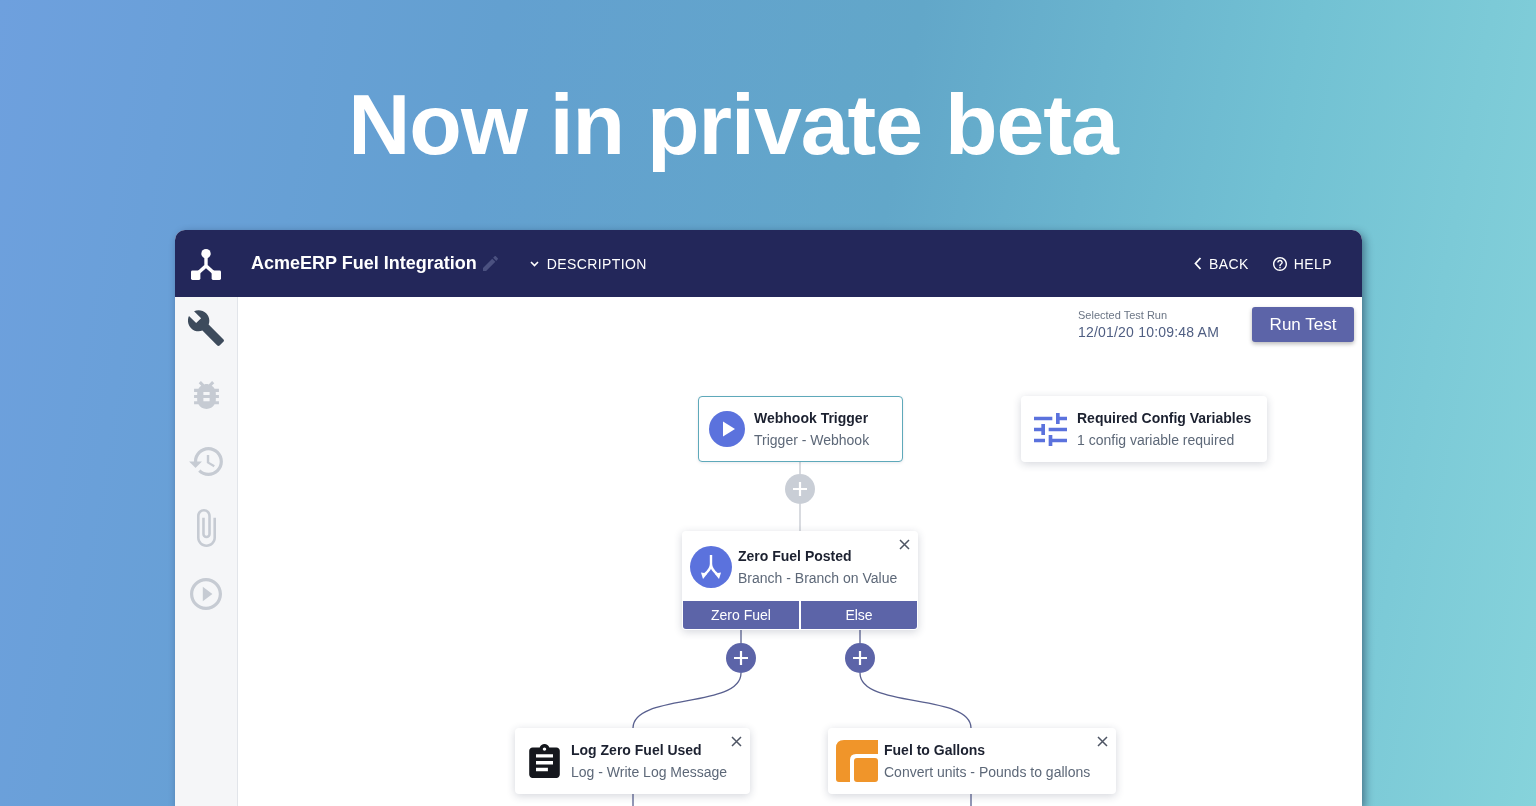  What do you see at coordinates (857, 761) in the screenshot?
I see `blocks-icon` at bounding box center [857, 761].